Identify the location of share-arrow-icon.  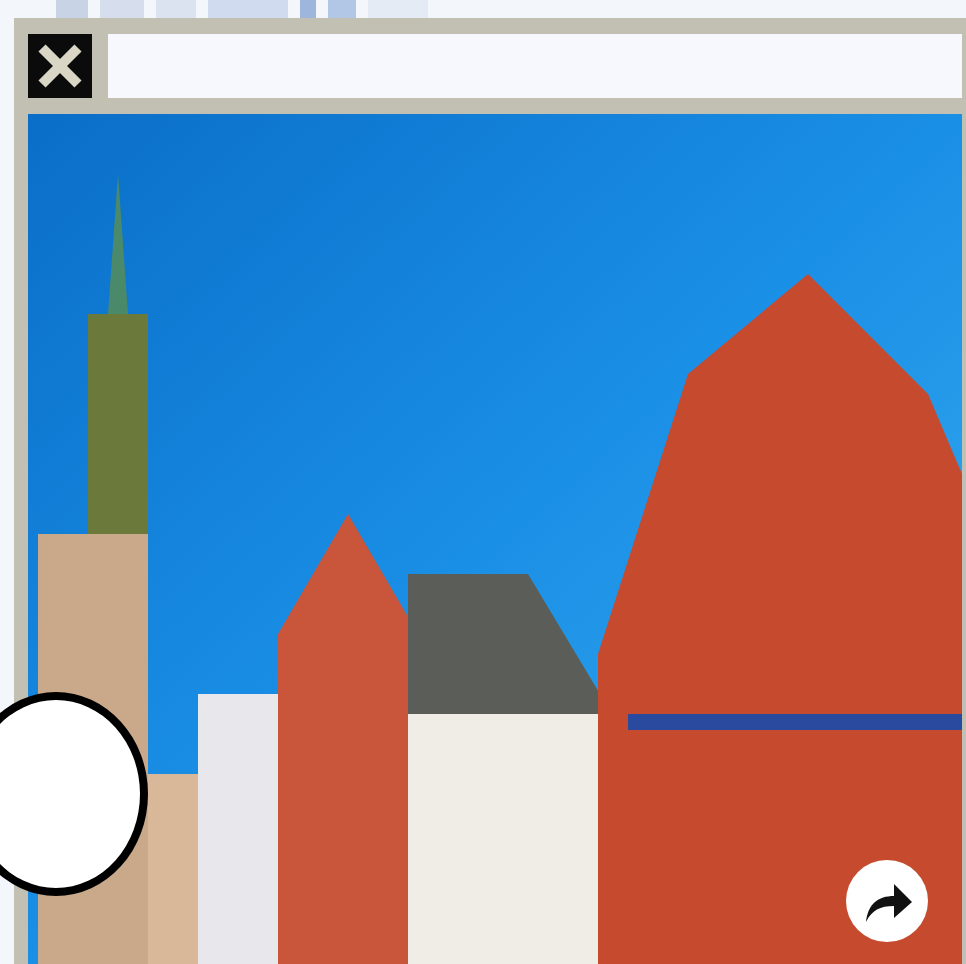
(887, 901).